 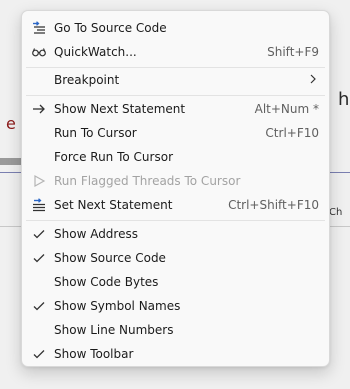 I want to click on menu-item-run-to-cursor: Run To Cursor Ctrl+F10, so click(x=175, y=133).